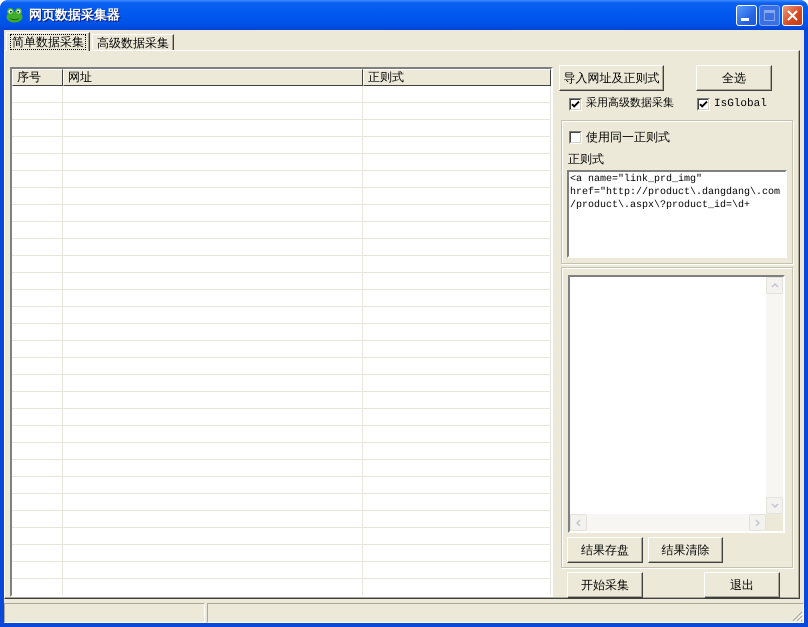 The width and height of the screenshot is (808, 627). Describe the element at coordinates (74, 15) in the screenshot. I see `window-title: 网页数据采集器` at that location.